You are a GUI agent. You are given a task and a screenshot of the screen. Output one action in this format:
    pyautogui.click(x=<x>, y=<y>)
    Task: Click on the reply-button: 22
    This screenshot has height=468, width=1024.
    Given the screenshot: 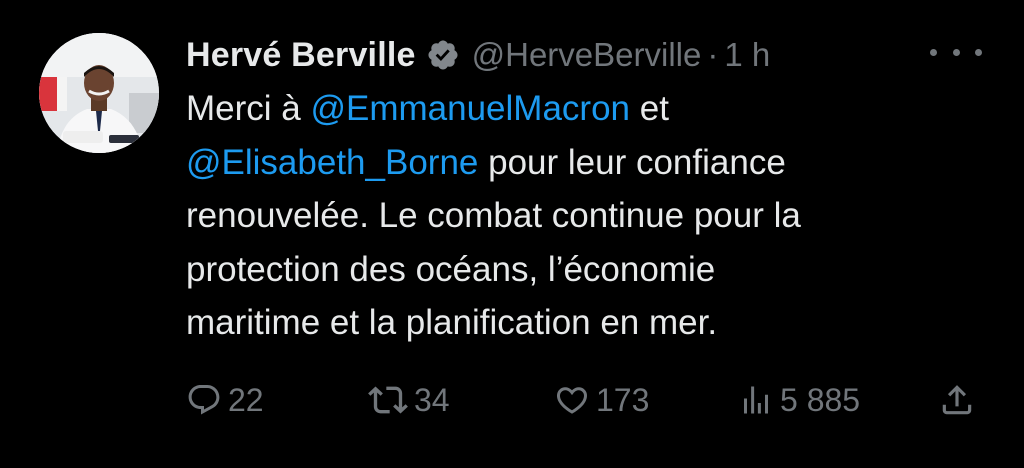 What is the action you would take?
    pyautogui.click(x=225, y=400)
    